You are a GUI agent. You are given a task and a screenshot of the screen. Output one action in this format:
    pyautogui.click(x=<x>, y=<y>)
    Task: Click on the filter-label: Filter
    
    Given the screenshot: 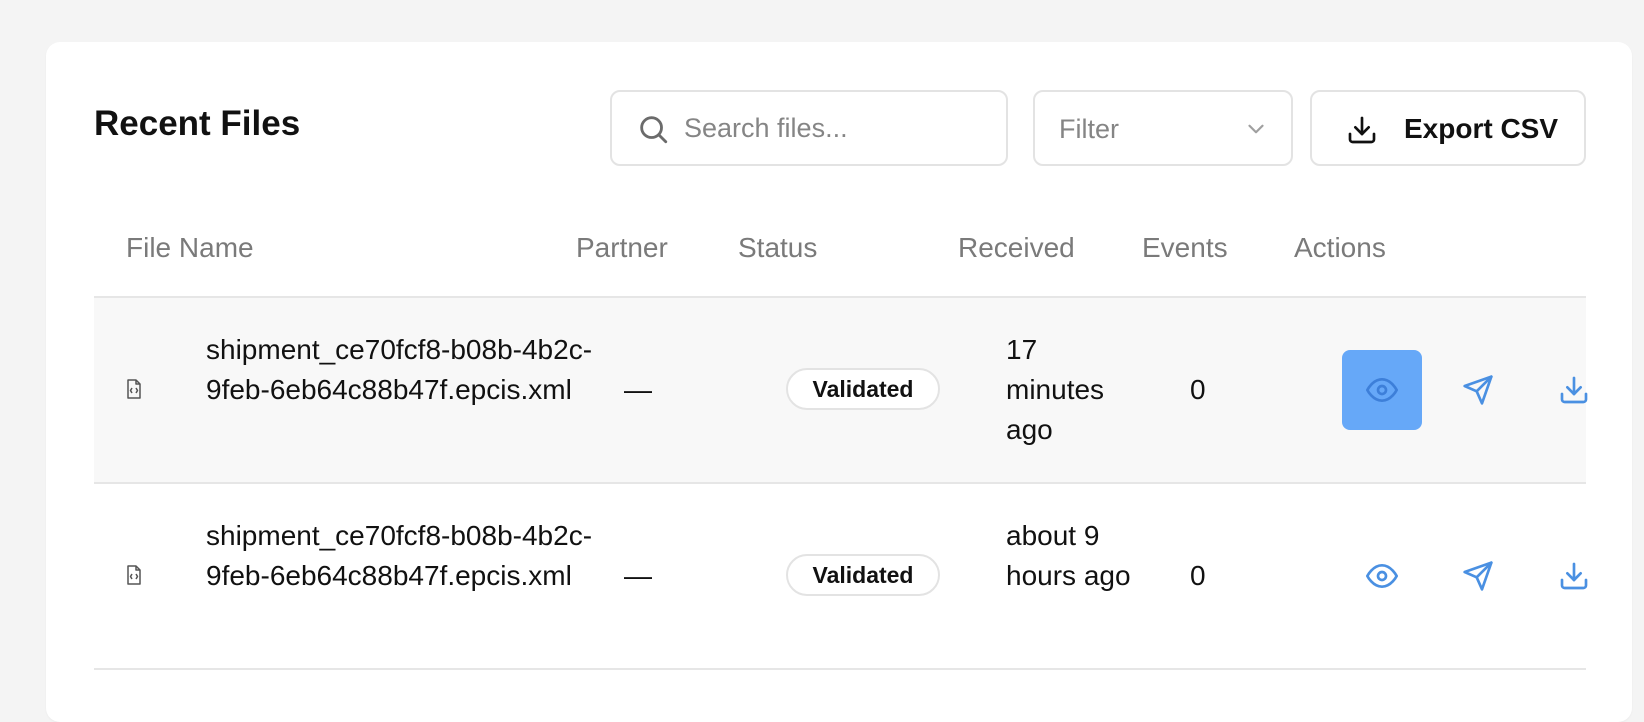 What is the action you would take?
    pyautogui.click(x=1089, y=129)
    